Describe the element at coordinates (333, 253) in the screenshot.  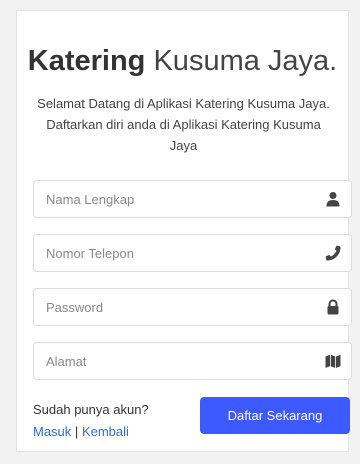
I see `phone-icon` at that location.